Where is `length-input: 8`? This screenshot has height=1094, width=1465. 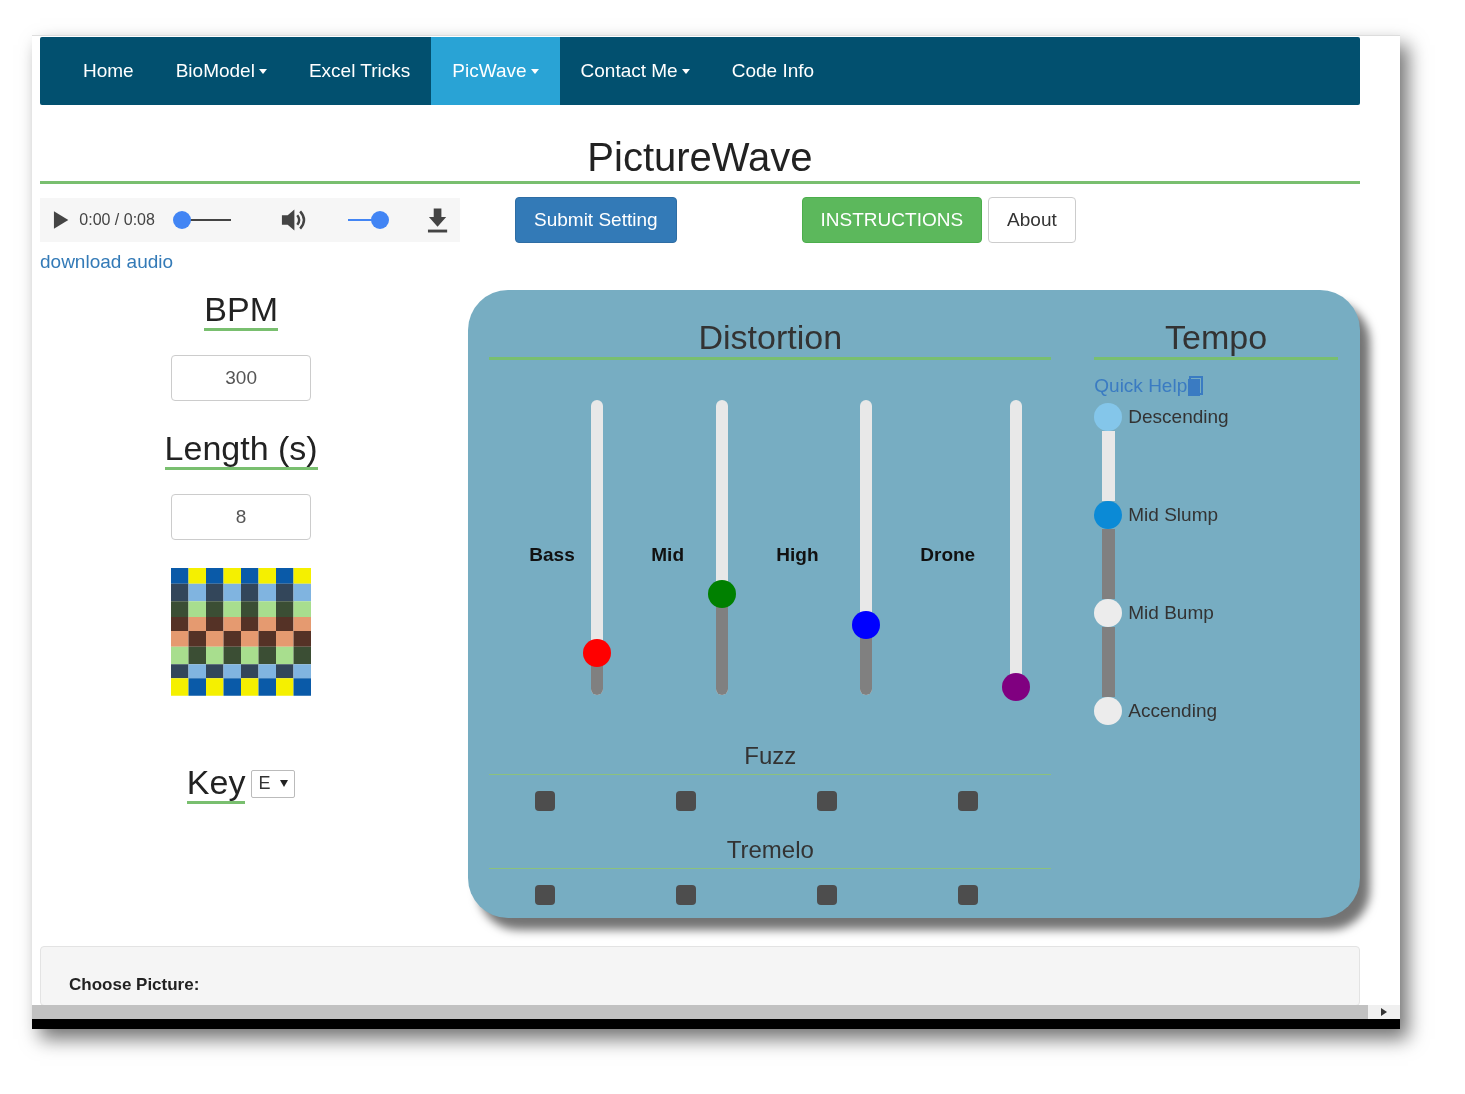 length-input: 8 is located at coordinates (241, 517).